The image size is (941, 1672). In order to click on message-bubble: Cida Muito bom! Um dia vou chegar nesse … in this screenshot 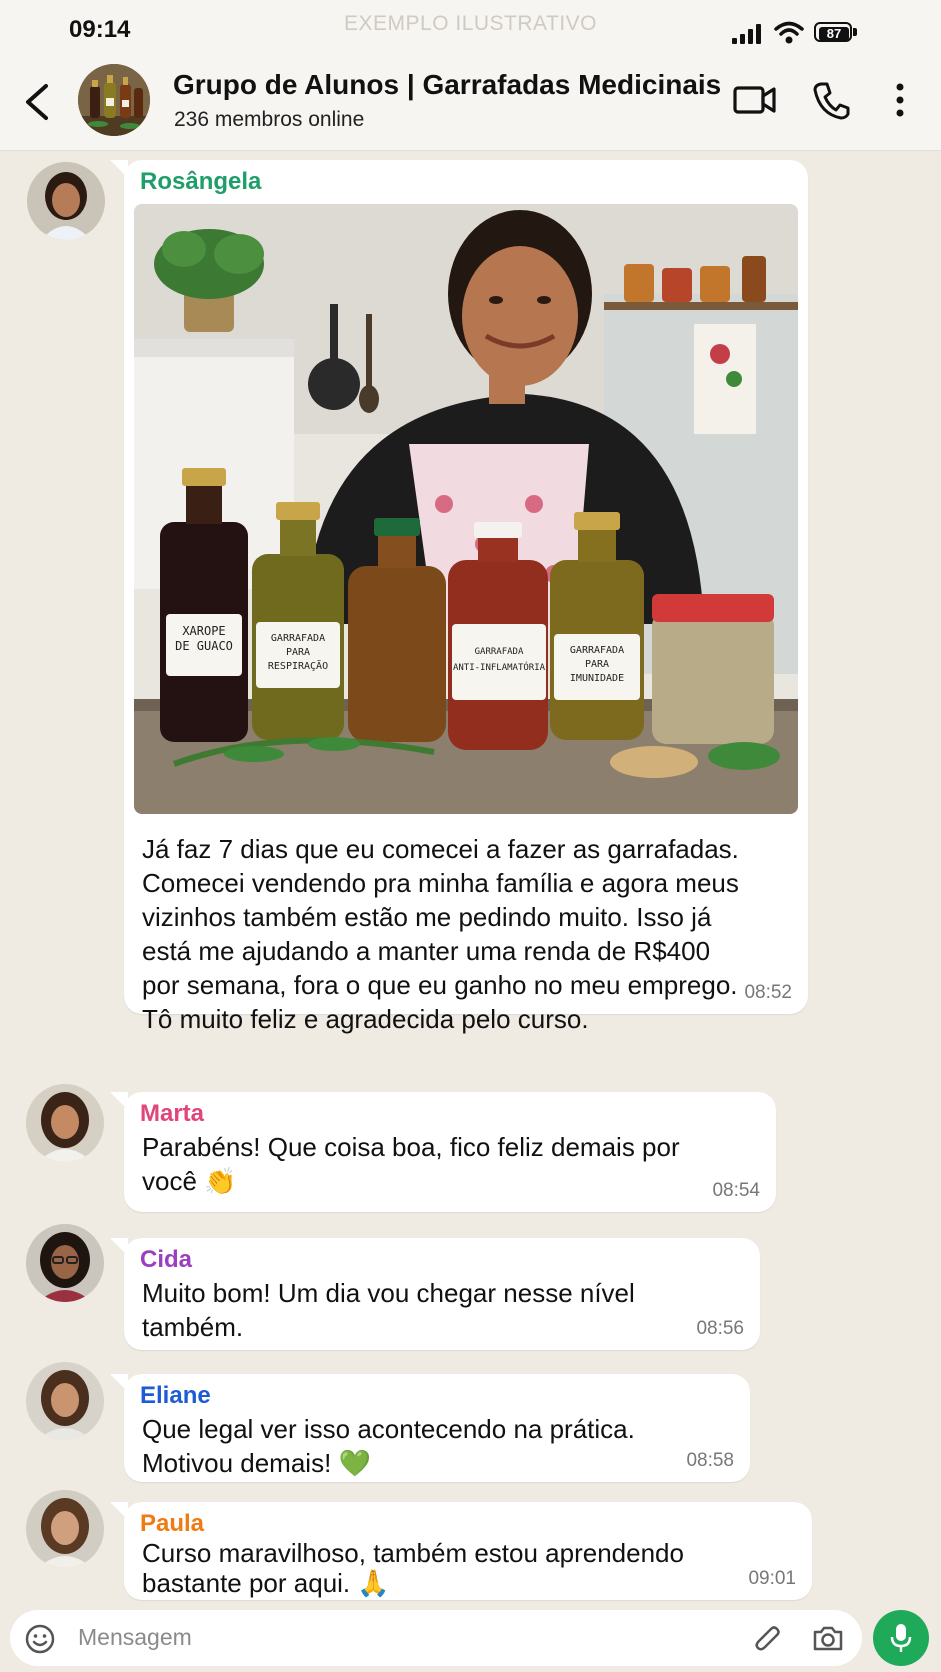, I will do `click(435, 1294)`.